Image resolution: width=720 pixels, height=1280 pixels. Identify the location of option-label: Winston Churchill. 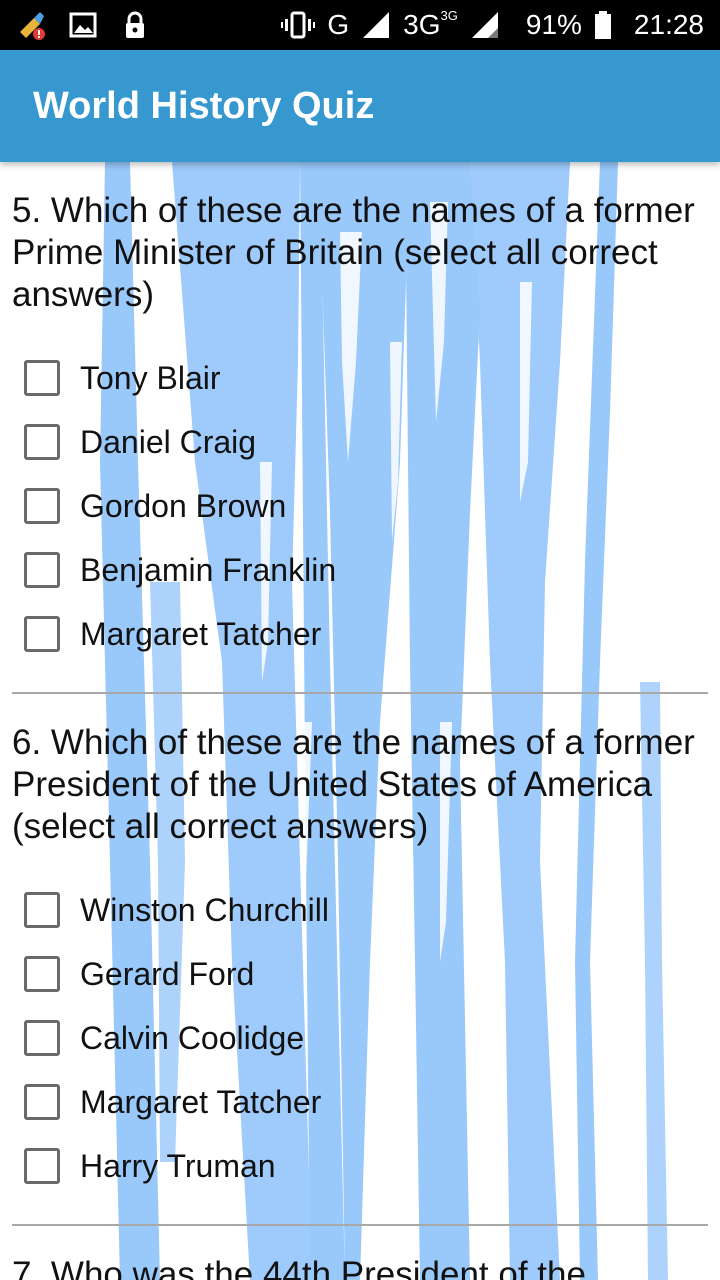
(204, 909).